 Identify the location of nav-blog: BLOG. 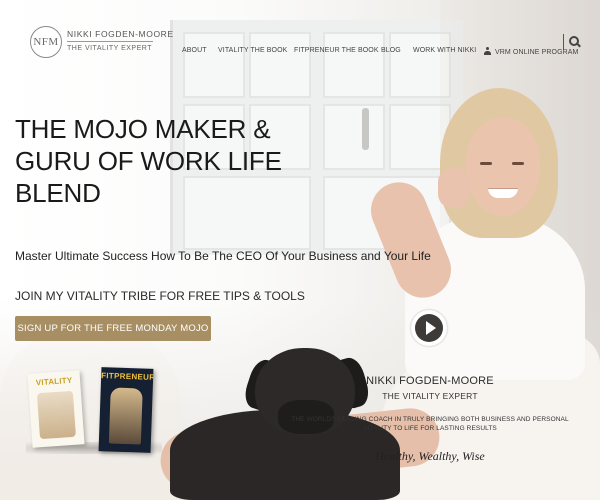
(391, 50).